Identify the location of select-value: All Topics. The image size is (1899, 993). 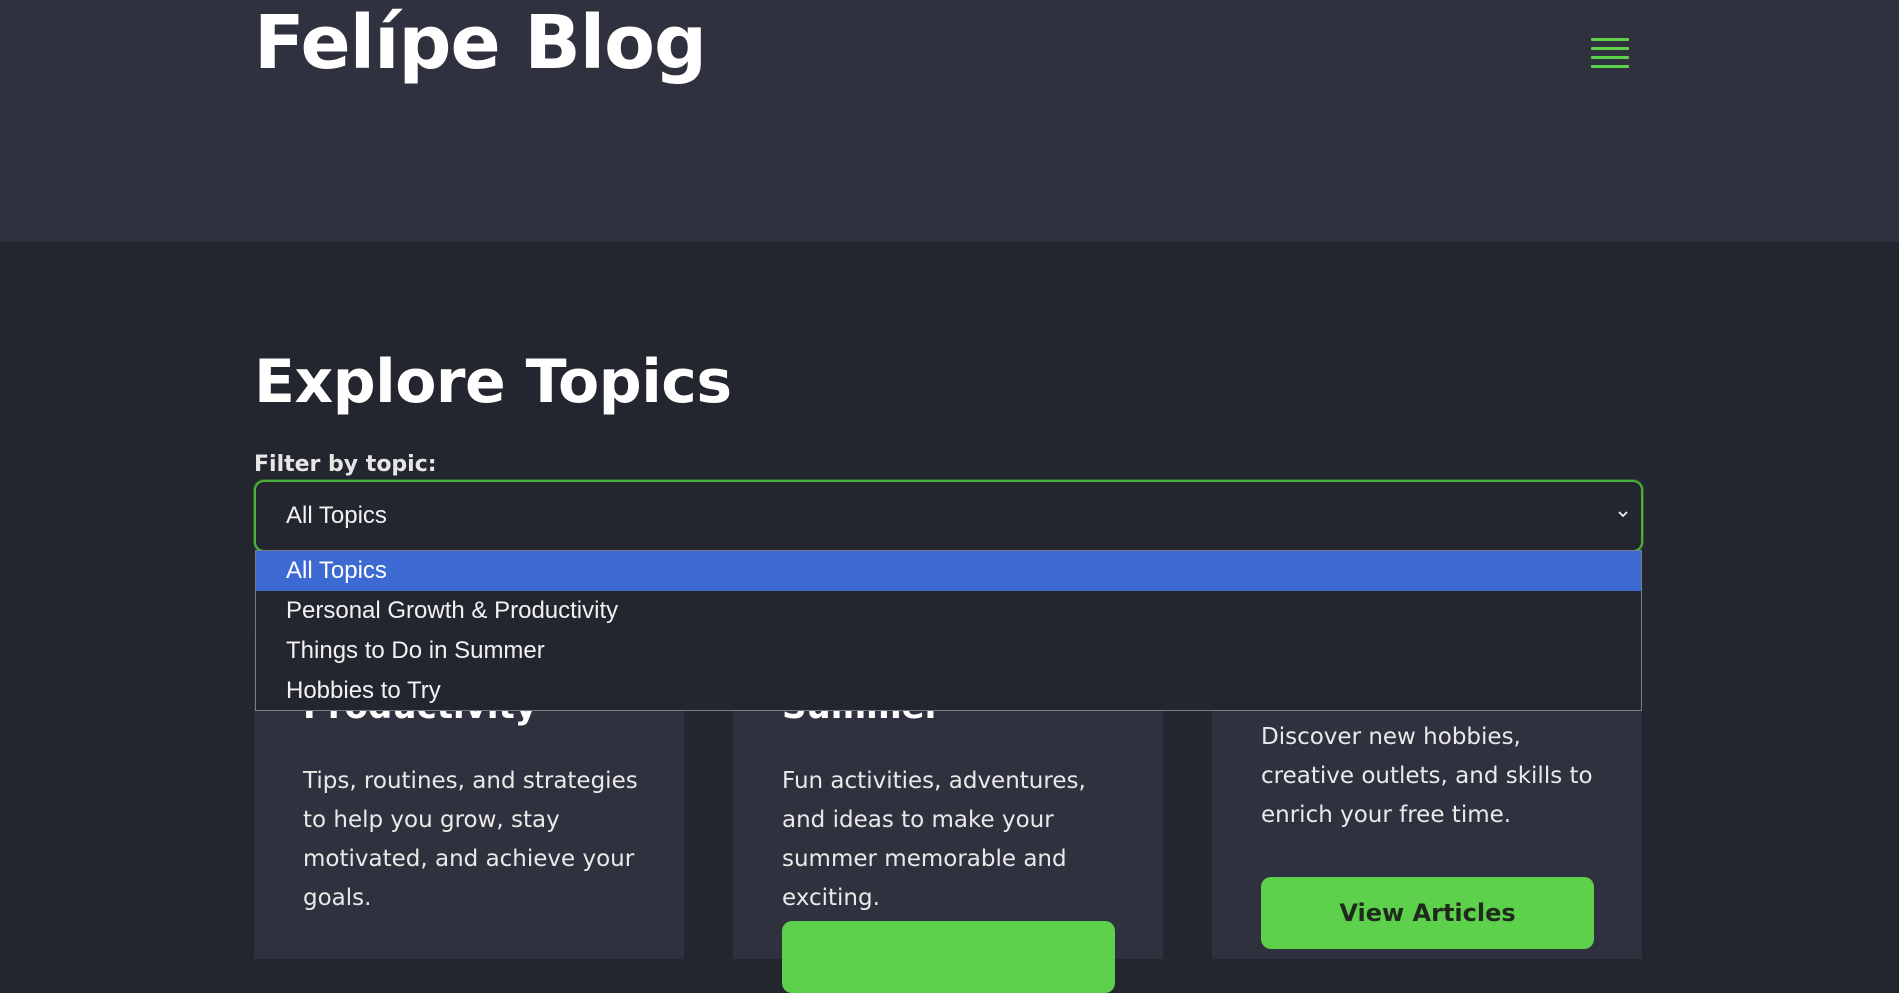
(336, 515).